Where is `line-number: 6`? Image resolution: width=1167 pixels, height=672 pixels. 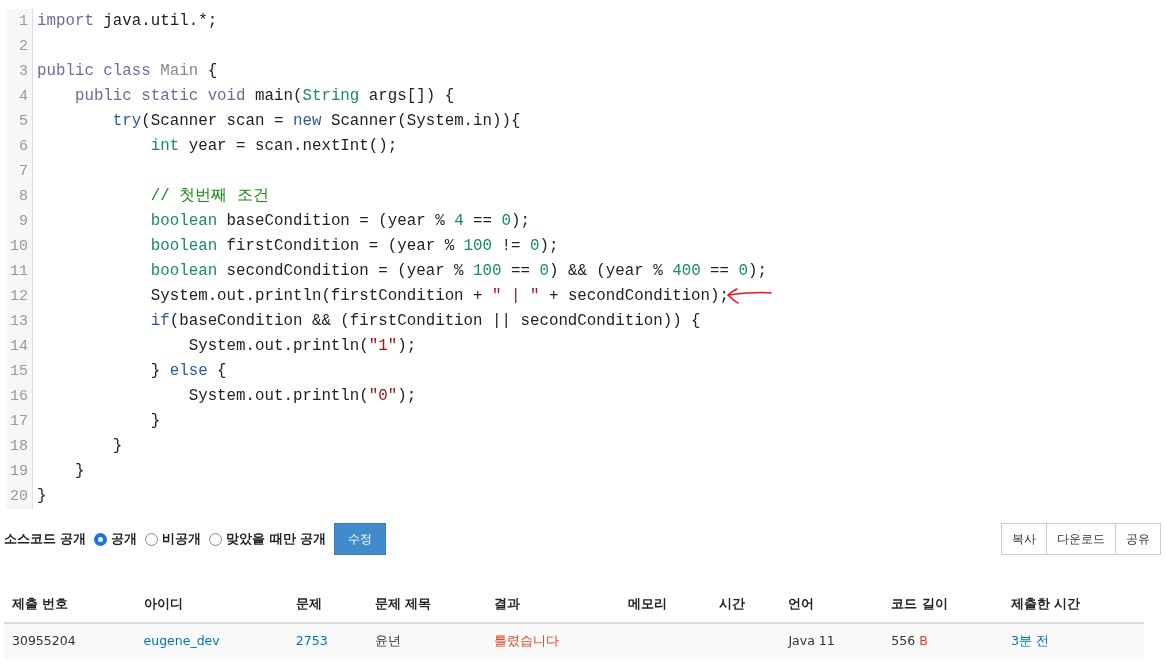
line-number: 6 is located at coordinates (19, 146).